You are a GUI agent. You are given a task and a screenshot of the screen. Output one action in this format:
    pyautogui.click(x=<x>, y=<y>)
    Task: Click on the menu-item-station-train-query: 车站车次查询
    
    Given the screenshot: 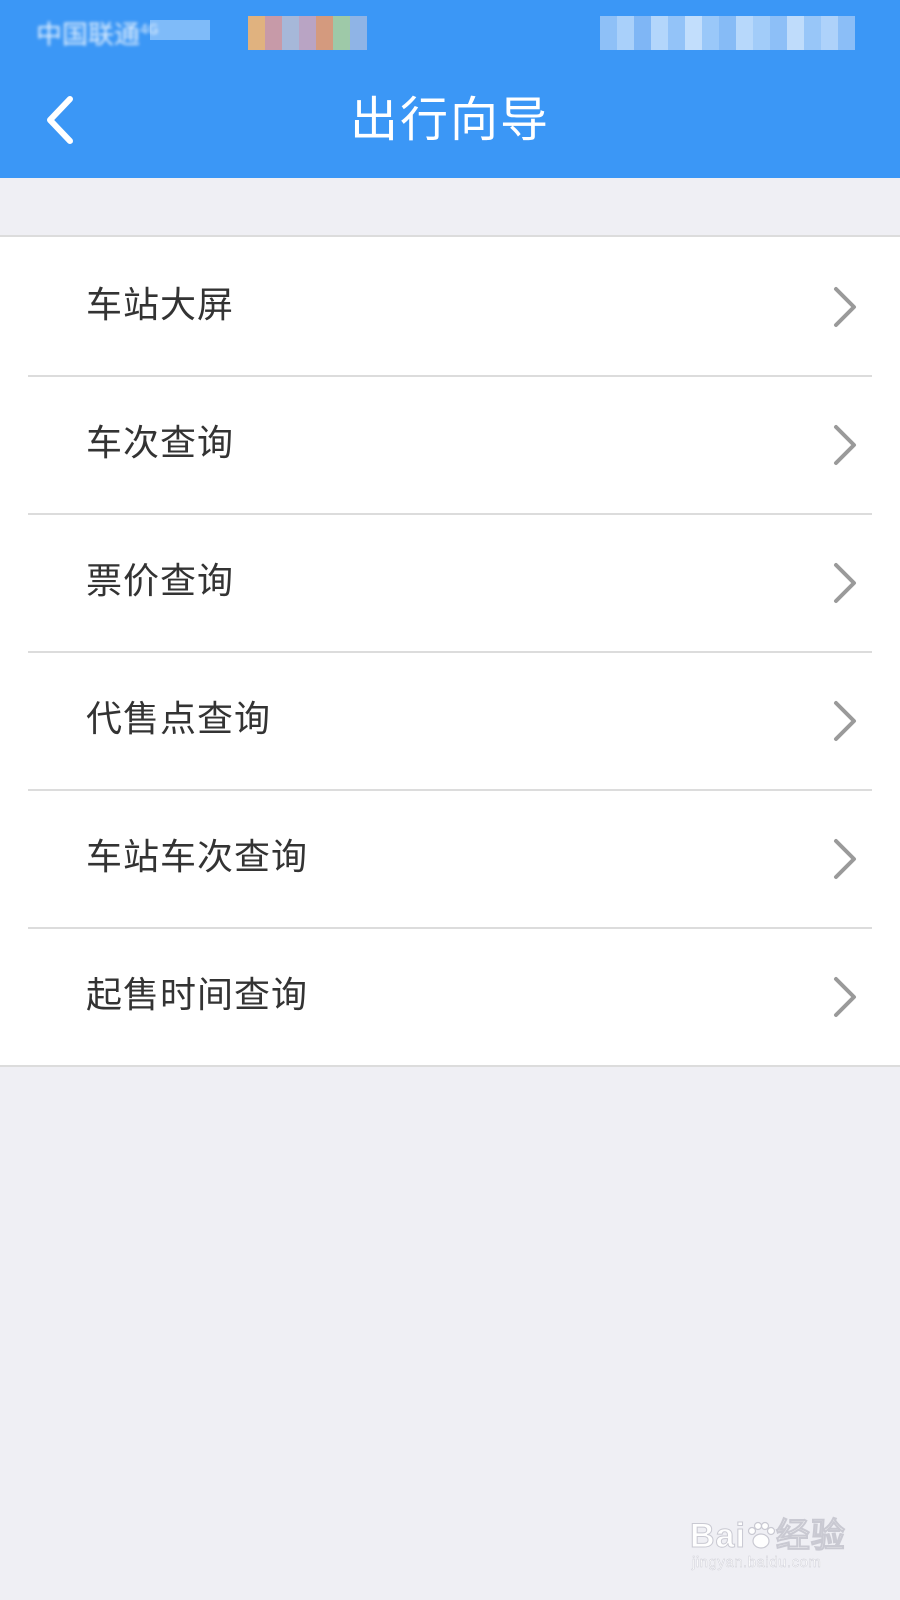 What is the action you would take?
    pyautogui.click(x=450, y=858)
    